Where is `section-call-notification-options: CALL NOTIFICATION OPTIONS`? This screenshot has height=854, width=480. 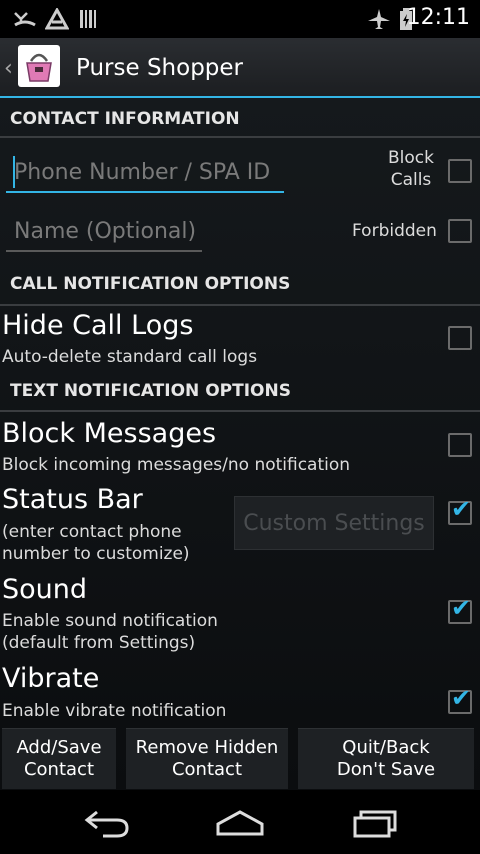
section-call-notification-options: CALL NOTIFICATION OPTIONS is located at coordinates (240, 286).